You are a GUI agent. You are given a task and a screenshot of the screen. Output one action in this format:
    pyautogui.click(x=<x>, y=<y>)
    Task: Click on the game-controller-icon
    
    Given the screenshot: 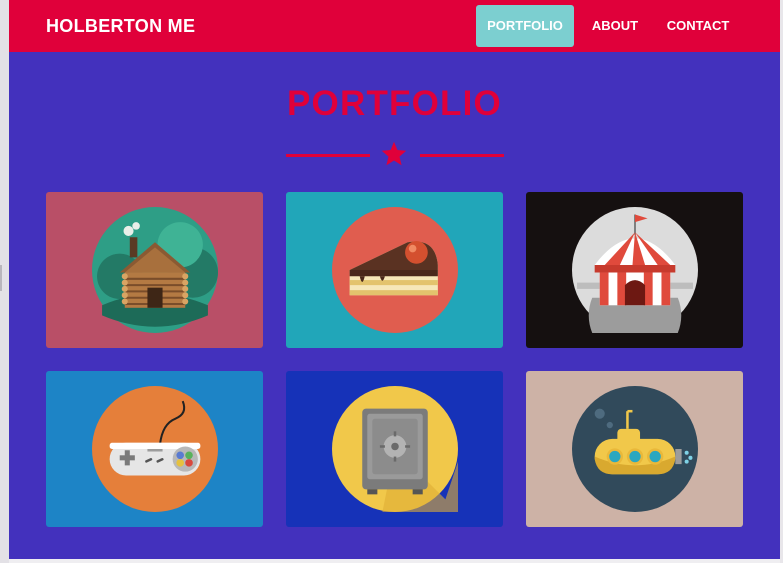 What is the action you would take?
    pyautogui.click(x=155, y=449)
    